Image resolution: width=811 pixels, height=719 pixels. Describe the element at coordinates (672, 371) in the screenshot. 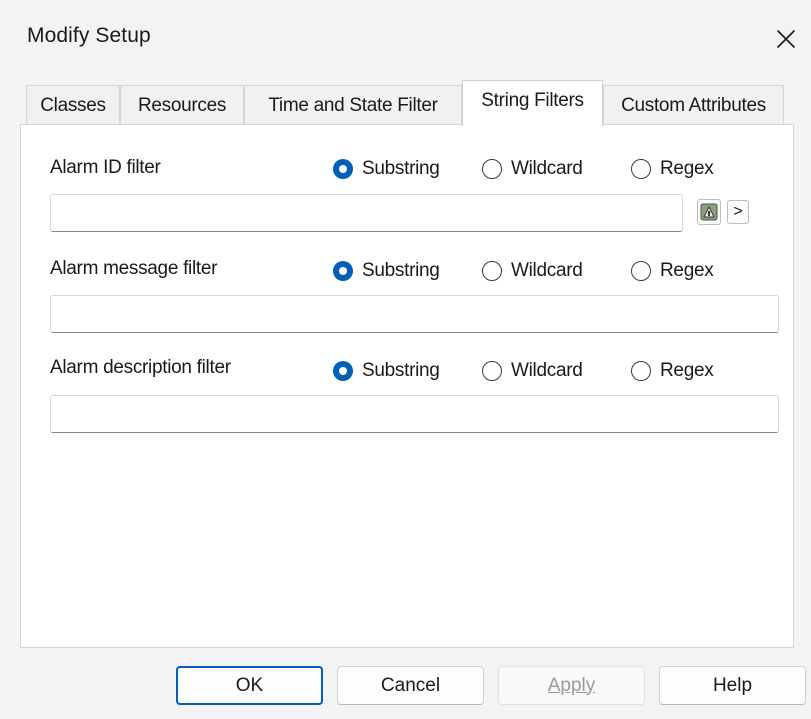

I see `alarm-description-regex-radio: Regex` at that location.